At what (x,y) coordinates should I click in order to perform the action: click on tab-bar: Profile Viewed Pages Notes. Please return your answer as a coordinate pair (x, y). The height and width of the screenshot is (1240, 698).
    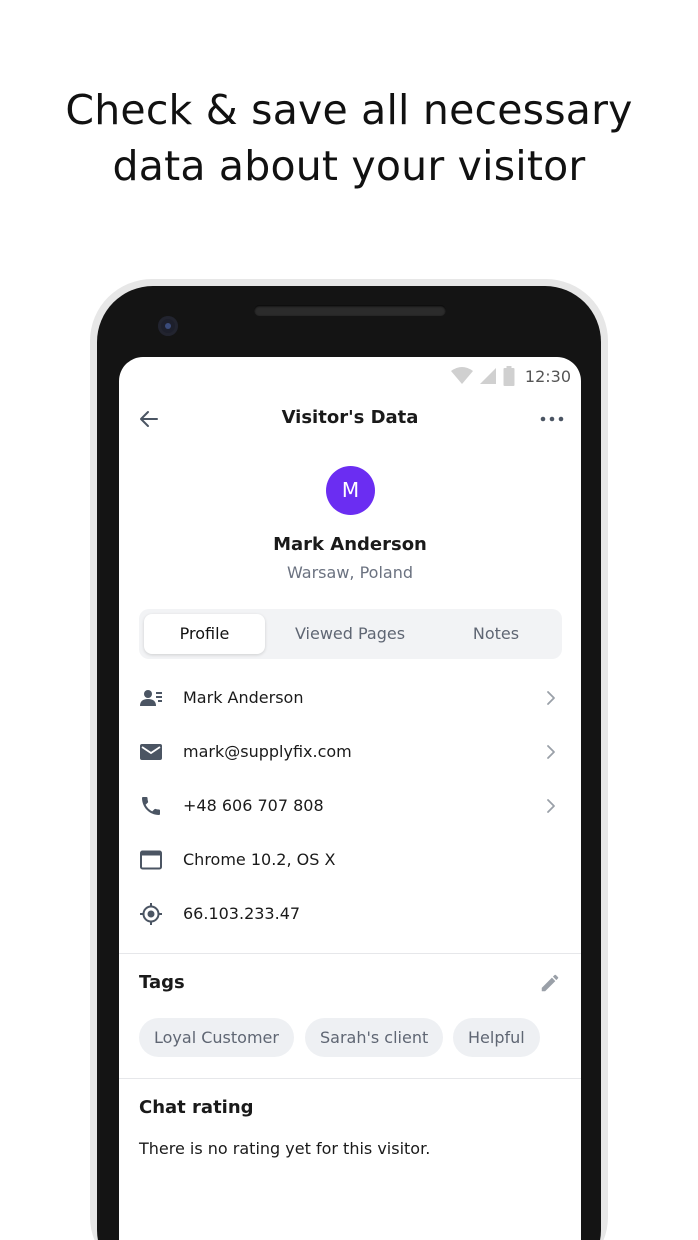
    Looking at the image, I should click on (350, 634).